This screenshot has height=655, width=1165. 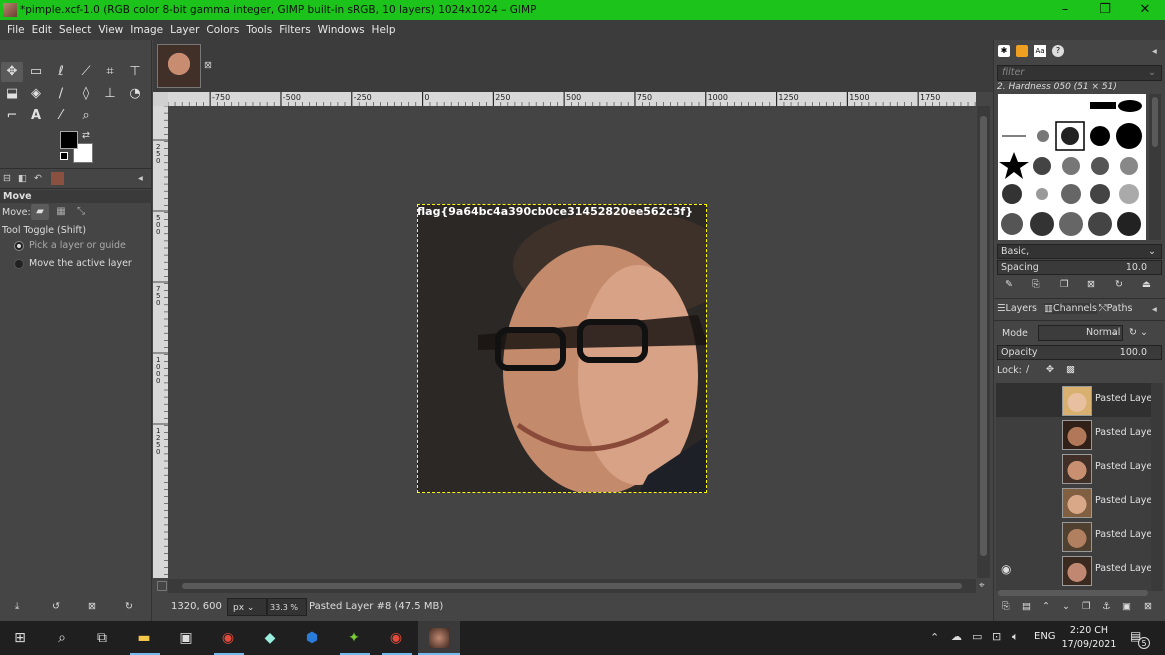 What do you see at coordinates (1073, 570) in the screenshot?
I see `layer-row: ◉ Pasted Layer` at bounding box center [1073, 570].